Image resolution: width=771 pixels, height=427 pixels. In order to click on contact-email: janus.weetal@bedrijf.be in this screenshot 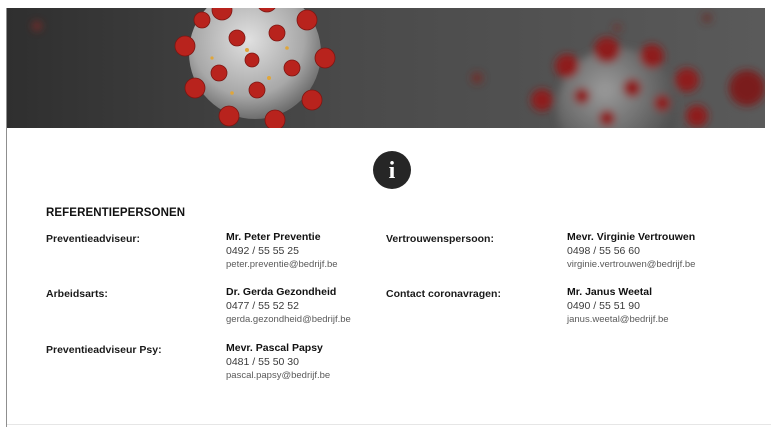, I will do `click(618, 319)`.